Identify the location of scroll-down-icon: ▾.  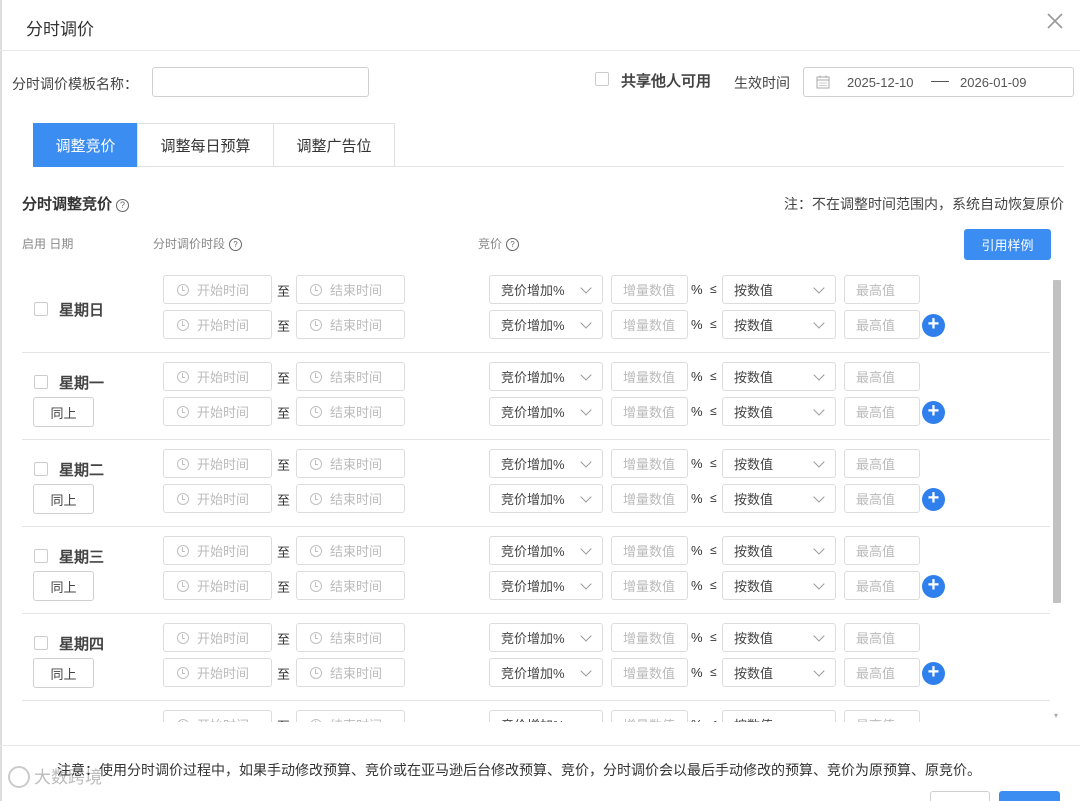
(1057, 715).